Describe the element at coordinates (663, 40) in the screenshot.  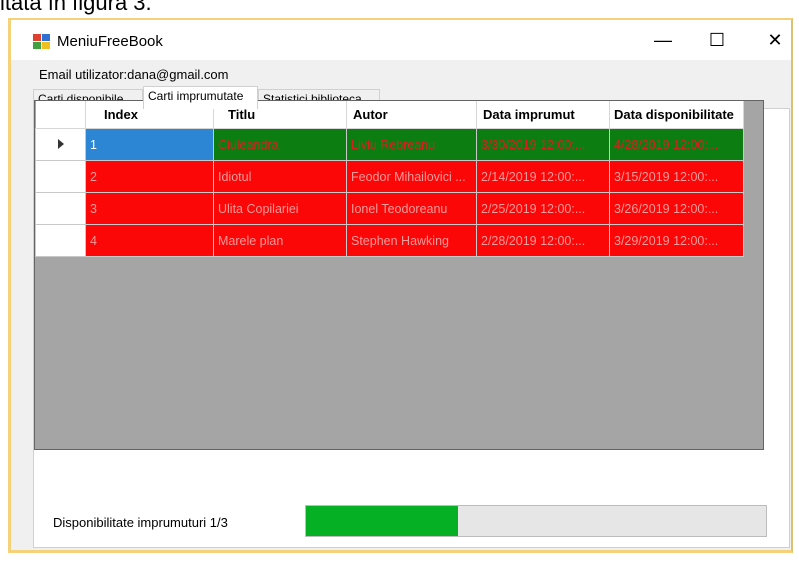
I see `minimize-button: —` at that location.